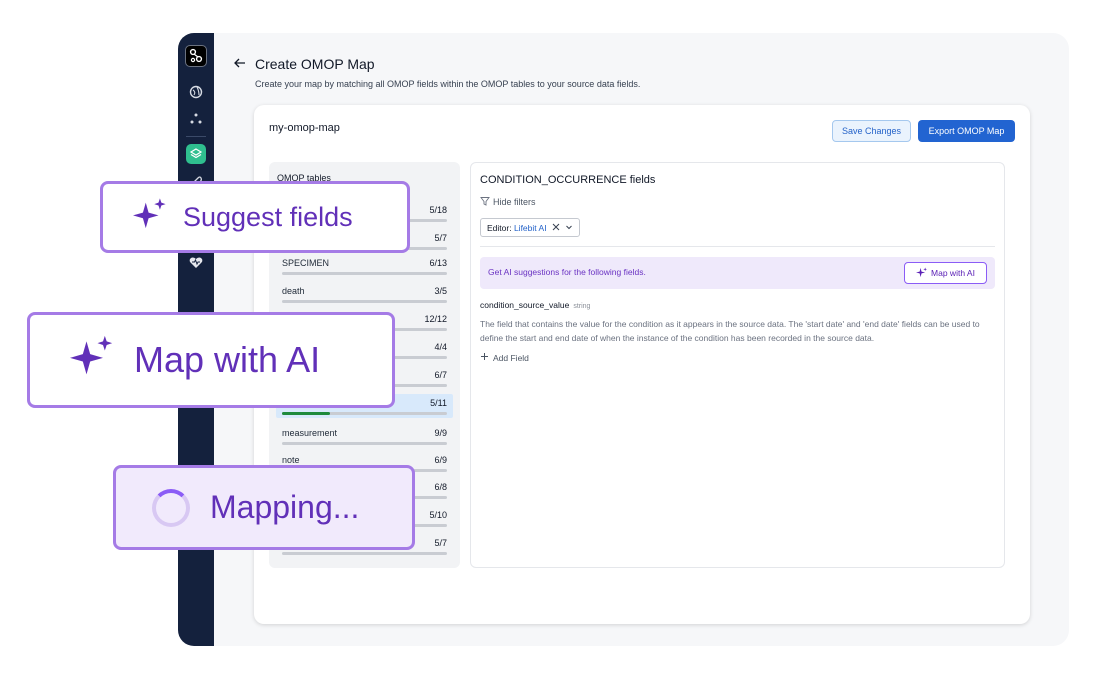 This screenshot has height=680, width=1096. I want to click on field-name: condition_source_value, so click(525, 305).